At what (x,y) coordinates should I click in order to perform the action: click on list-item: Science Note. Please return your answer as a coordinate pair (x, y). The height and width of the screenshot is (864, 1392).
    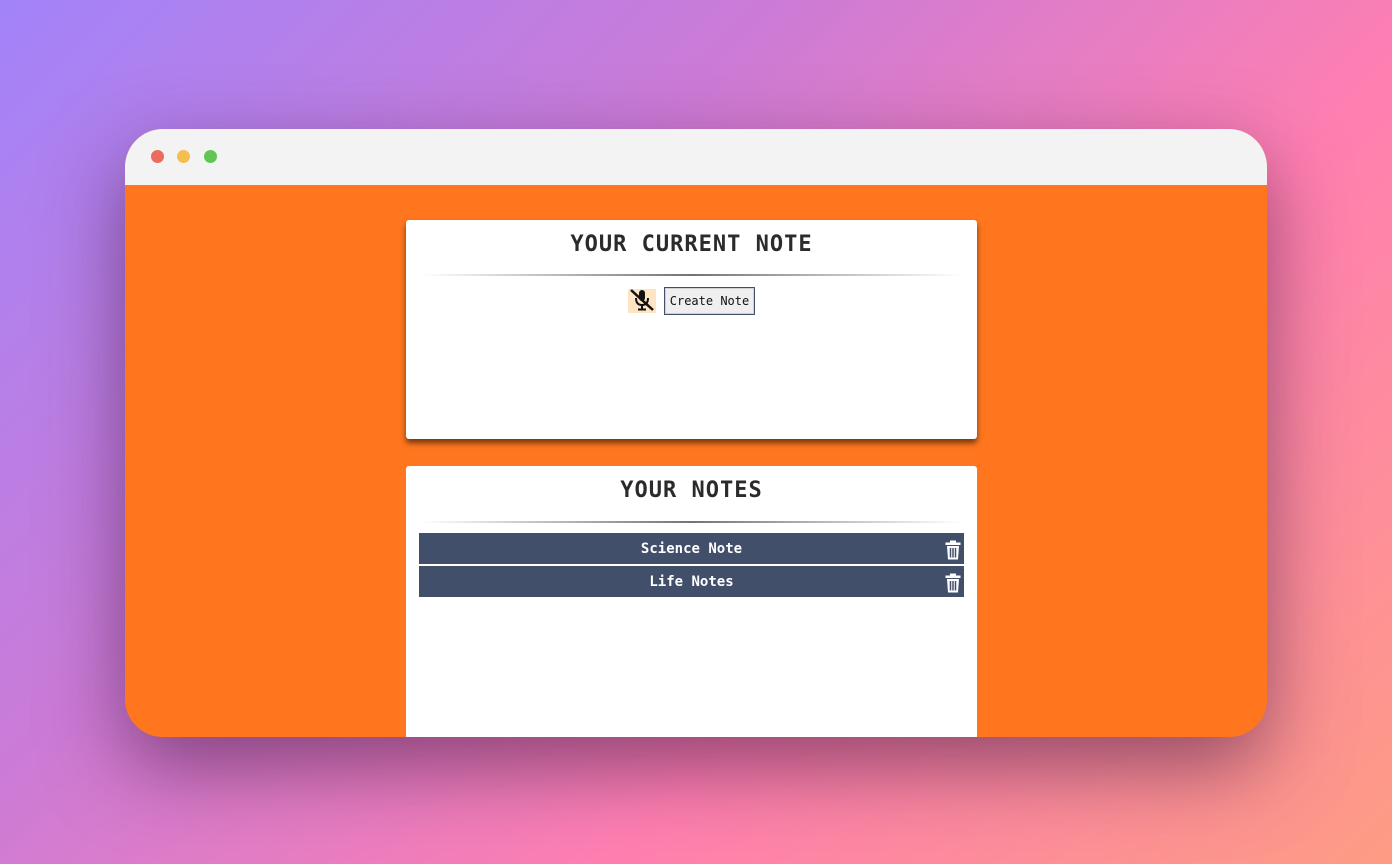
    Looking at the image, I should click on (691, 548).